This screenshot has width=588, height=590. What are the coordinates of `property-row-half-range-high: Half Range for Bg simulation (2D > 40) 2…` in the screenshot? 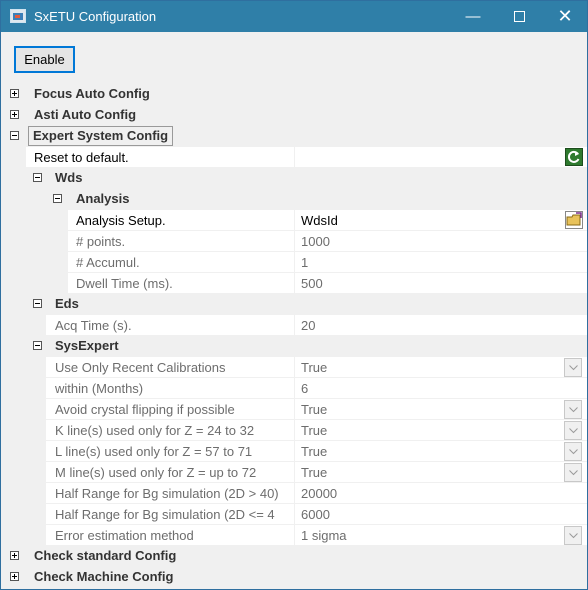 It's located at (316, 493).